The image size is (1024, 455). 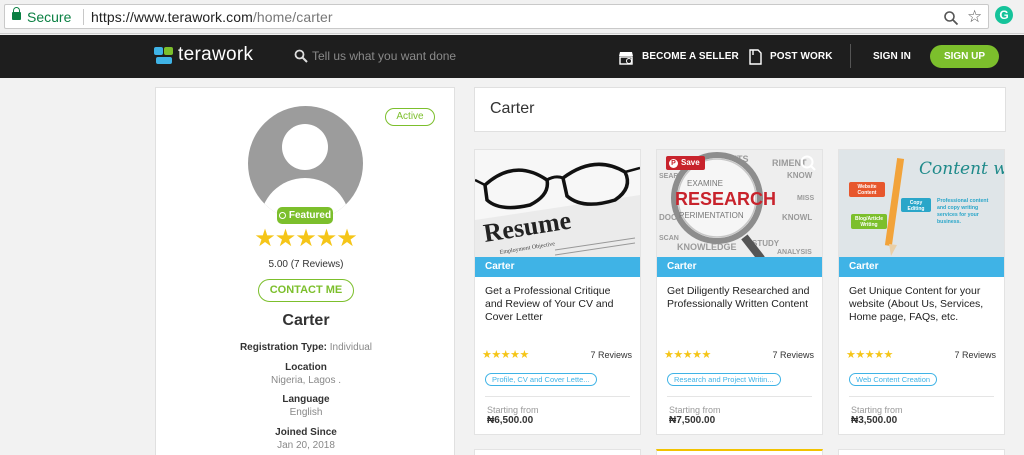 I want to click on store-icon, so click(x=626, y=58).